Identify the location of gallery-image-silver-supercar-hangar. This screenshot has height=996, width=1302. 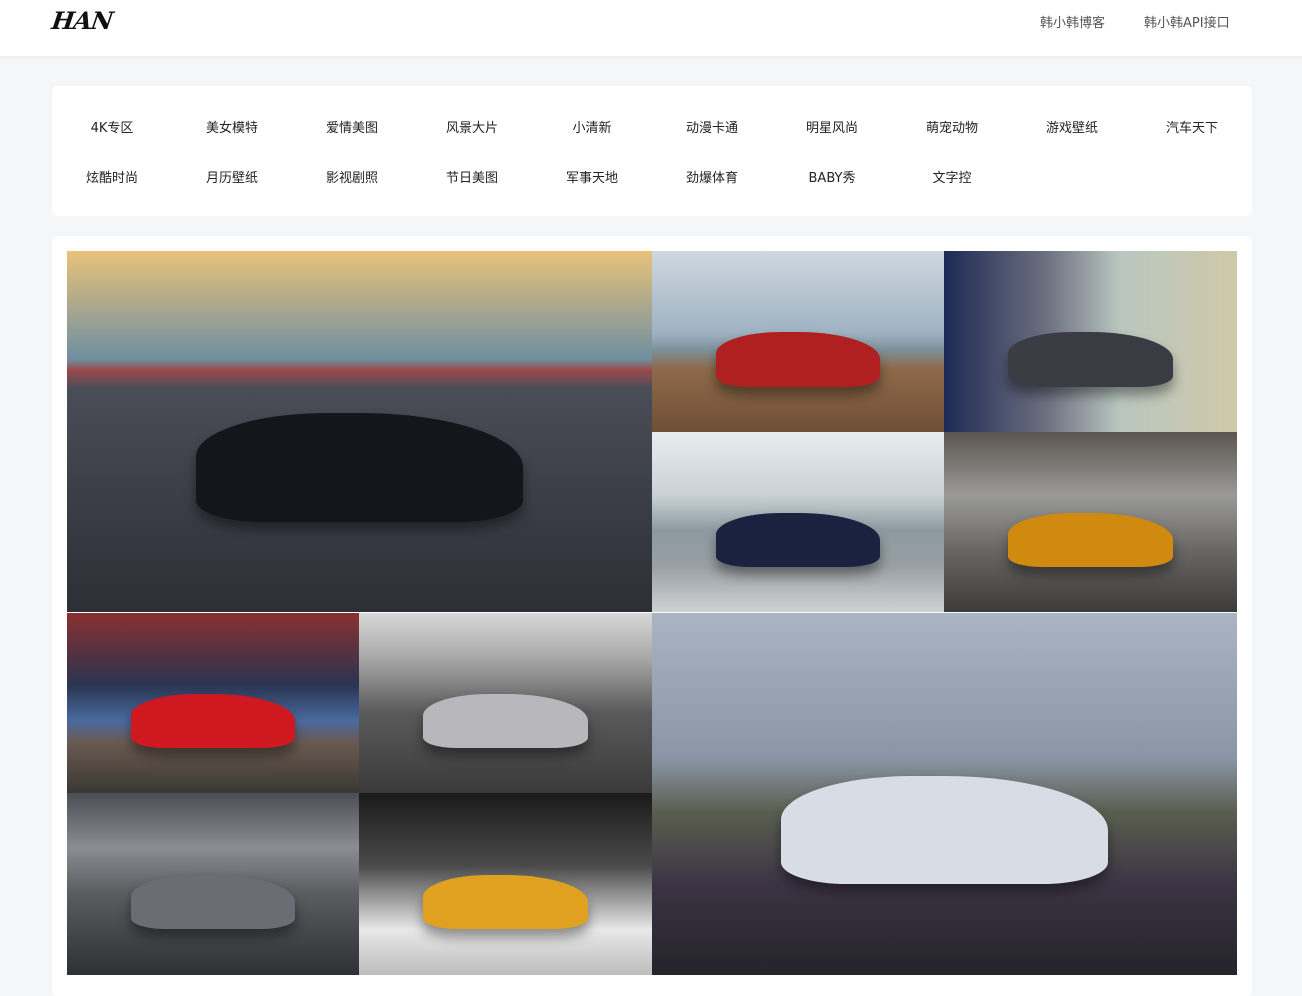
(505, 703).